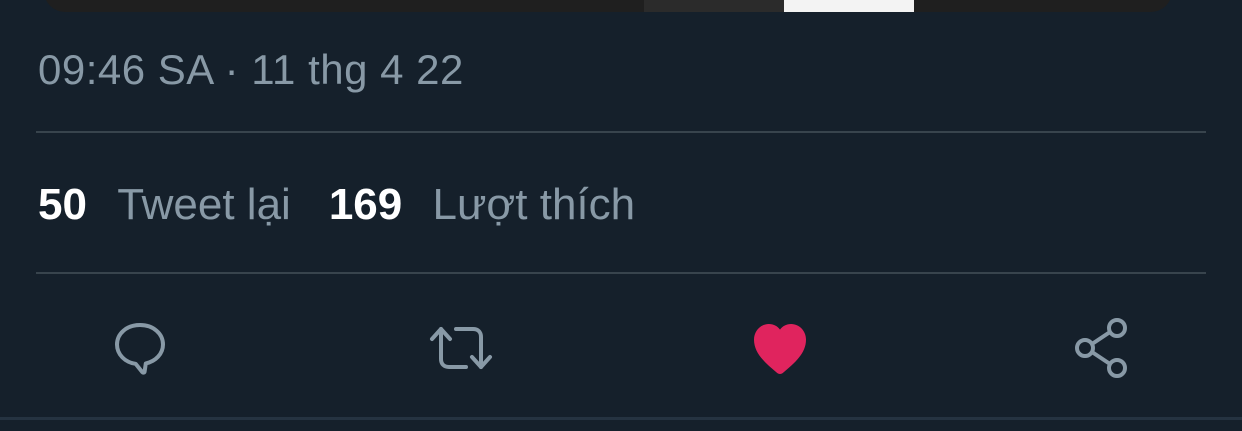  I want to click on reply-button, so click(140, 348).